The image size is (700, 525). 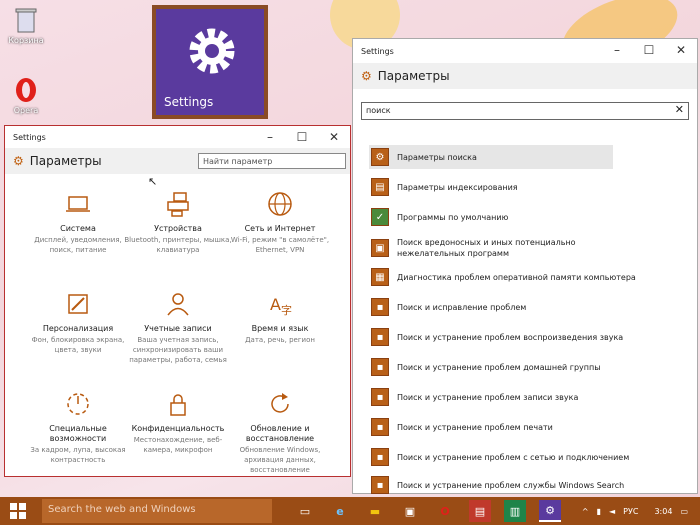 I want to click on search-input-value: поиск, so click(x=378, y=110).